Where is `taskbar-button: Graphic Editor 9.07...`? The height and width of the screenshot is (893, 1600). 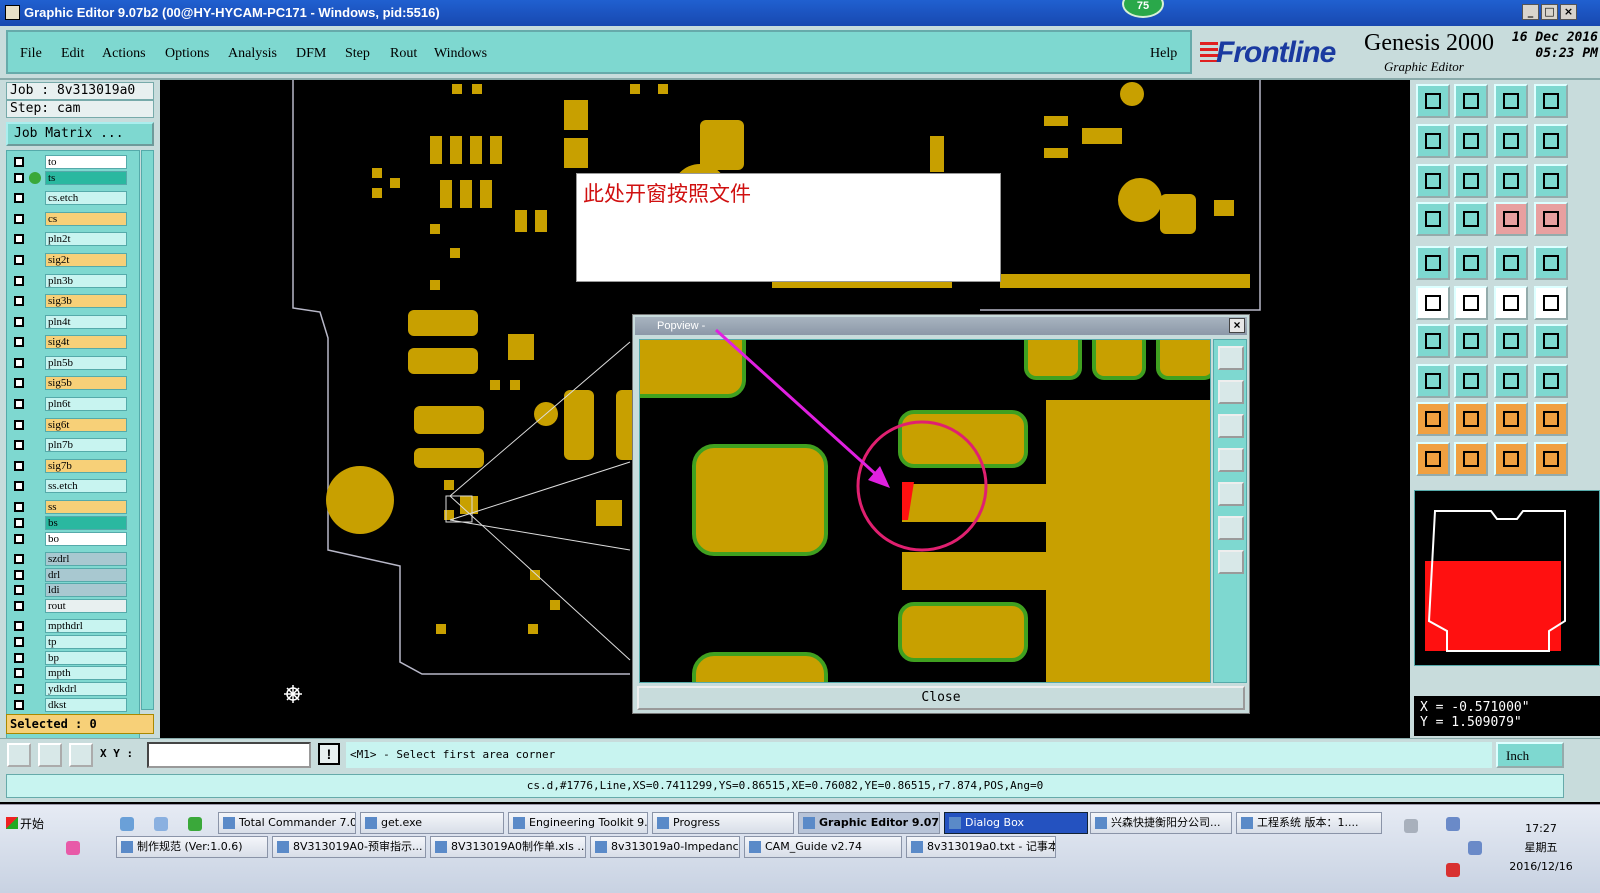
taskbar-button: Graphic Editor 9.07... is located at coordinates (869, 823).